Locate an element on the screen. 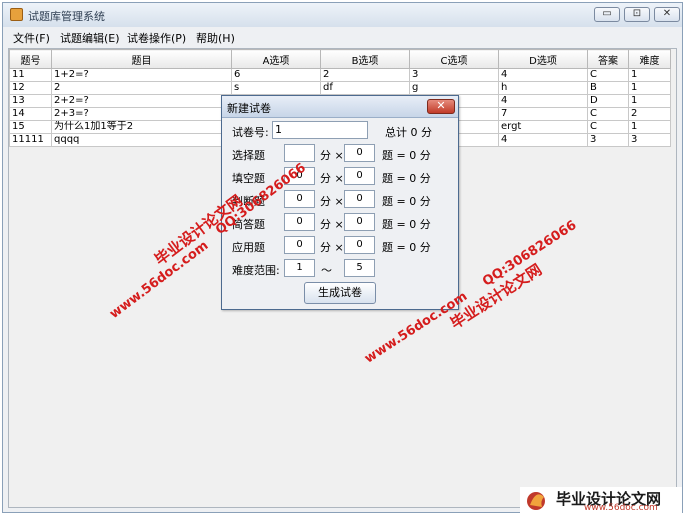 The image size is (686, 517). paper-number-input: 1 is located at coordinates (320, 130).